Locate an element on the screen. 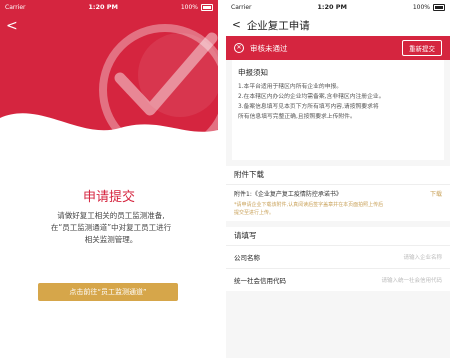 This screenshot has width=450, height=358. credit-code-field: 统一社会信用代码 请输入统一社会信用代码 is located at coordinates (338, 279).